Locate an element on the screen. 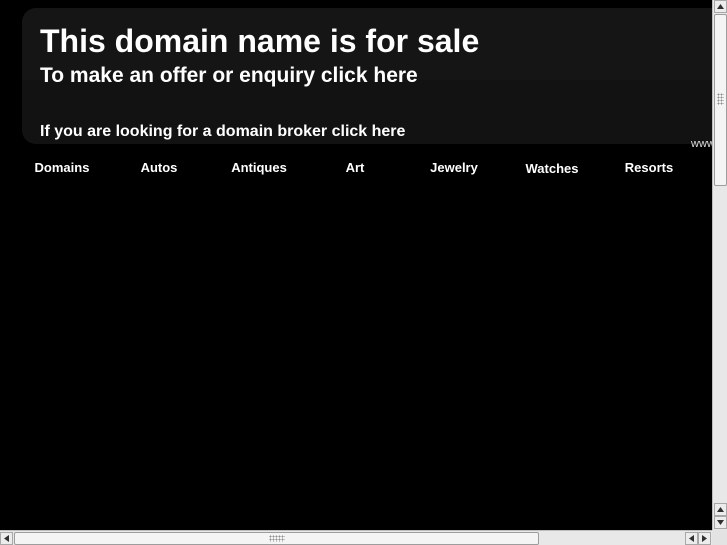  arrow-down-icon is located at coordinates (720, 522).